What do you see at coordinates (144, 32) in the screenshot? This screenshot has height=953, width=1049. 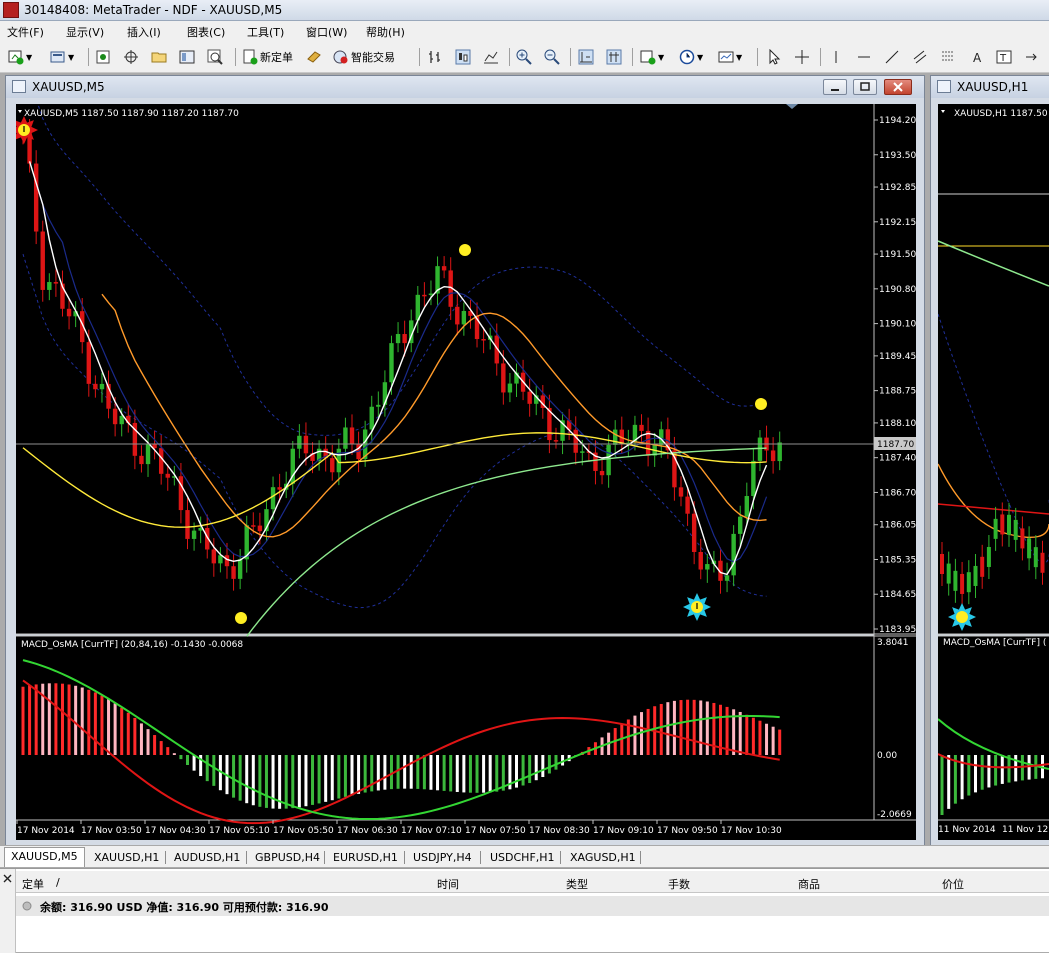 I see `menu-insert: 插入(I)` at bounding box center [144, 32].